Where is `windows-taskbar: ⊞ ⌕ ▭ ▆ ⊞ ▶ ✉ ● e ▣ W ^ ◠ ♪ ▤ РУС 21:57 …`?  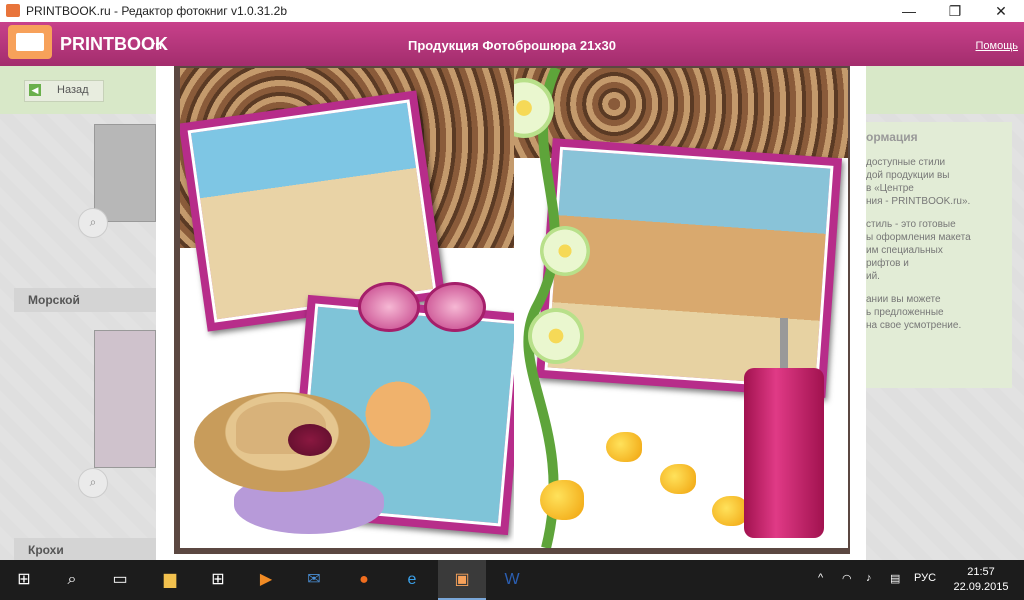 windows-taskbar: ⊞ ⌕ ▭ ▆ ⊞ ▶ ✉ ● e ▣ W ^ ◠ ♪ ▤ РУС 21:57 … is located at coordinates (512, 580).